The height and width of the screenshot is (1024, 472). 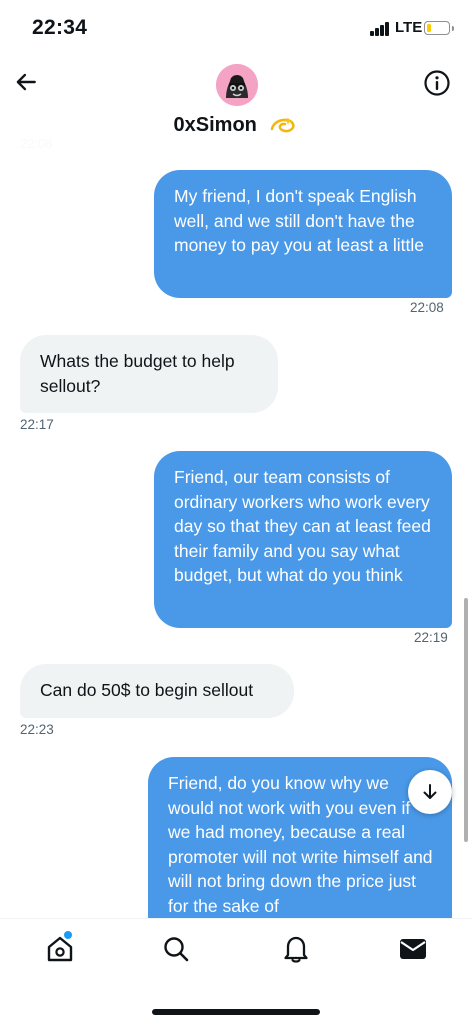 I want to click on message-text: Can do 50$ to begin sellout, so click(x=147, y=690).